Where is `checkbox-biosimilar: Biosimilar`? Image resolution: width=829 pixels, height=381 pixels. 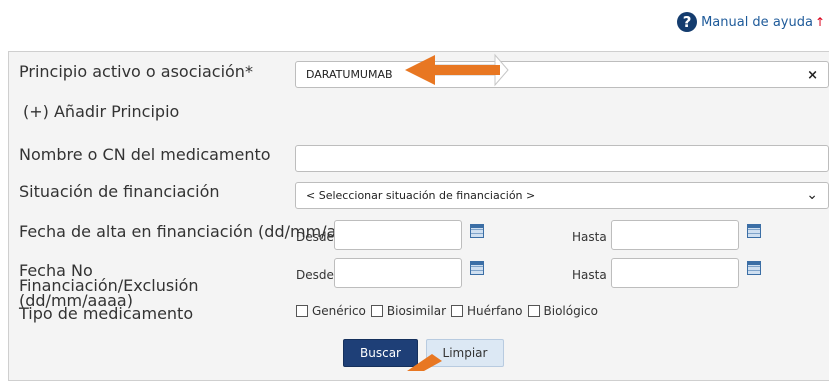 checkbox-biosimilar: Biosimilar is located at coordinates (408, 311).